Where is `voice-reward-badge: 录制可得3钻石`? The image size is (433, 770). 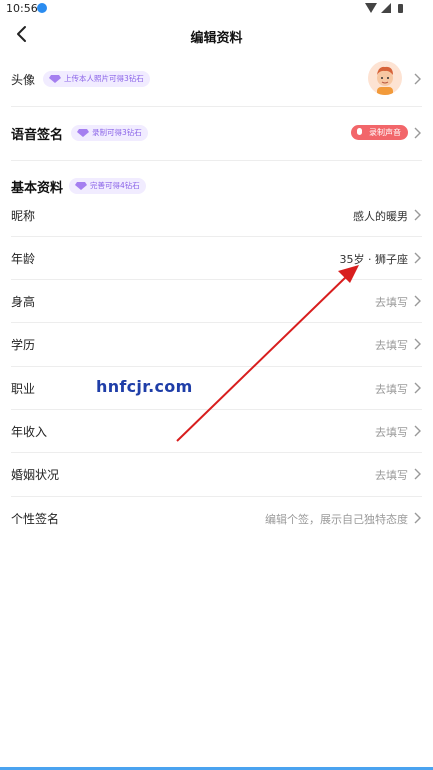 voice-reward-badge: 录制可得3钻石 is located at coordinates (109, 133).